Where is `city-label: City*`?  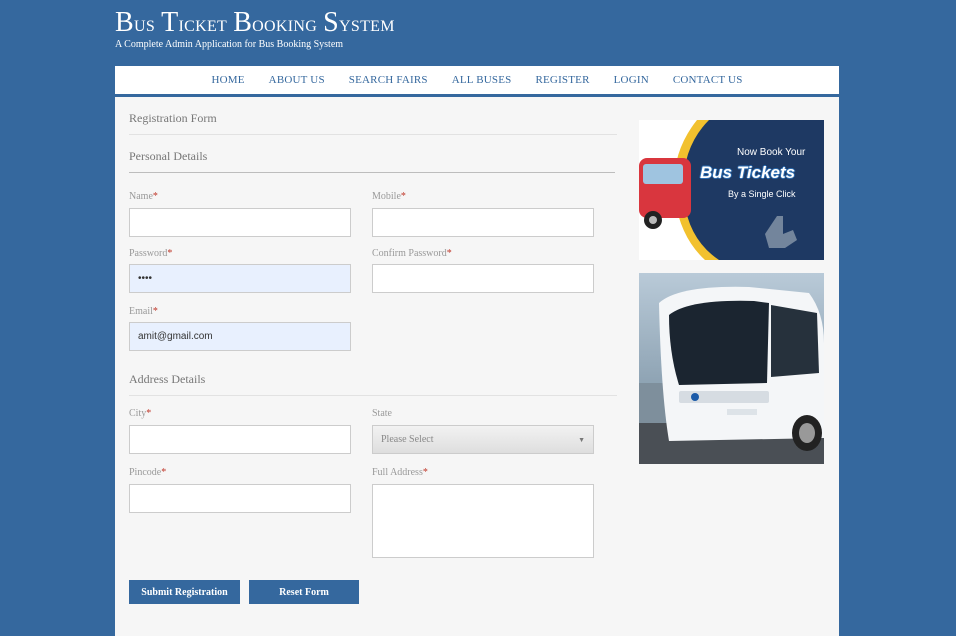 city-label: City* is located at coordinates (140, 413).